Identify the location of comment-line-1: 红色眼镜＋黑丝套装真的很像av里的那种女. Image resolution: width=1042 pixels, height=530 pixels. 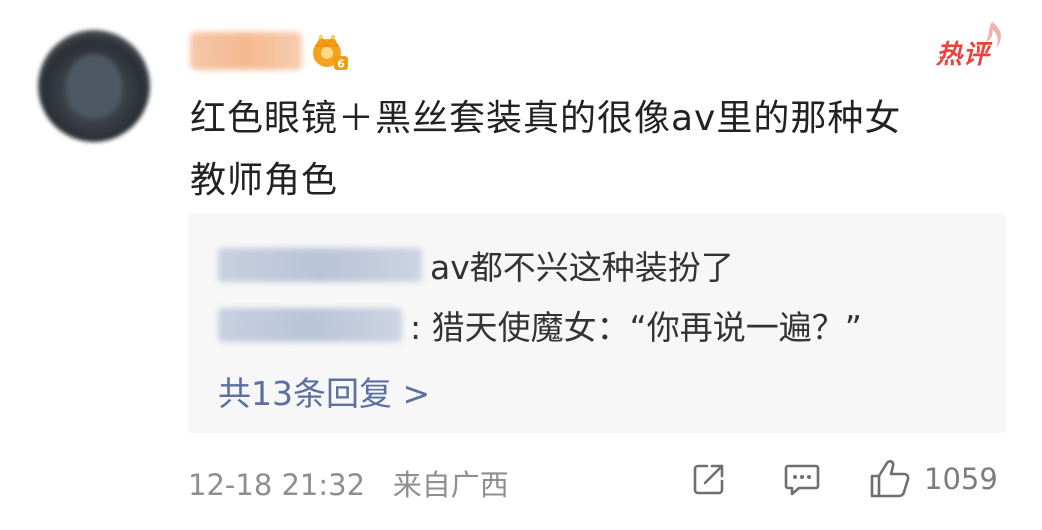
(546, 118).